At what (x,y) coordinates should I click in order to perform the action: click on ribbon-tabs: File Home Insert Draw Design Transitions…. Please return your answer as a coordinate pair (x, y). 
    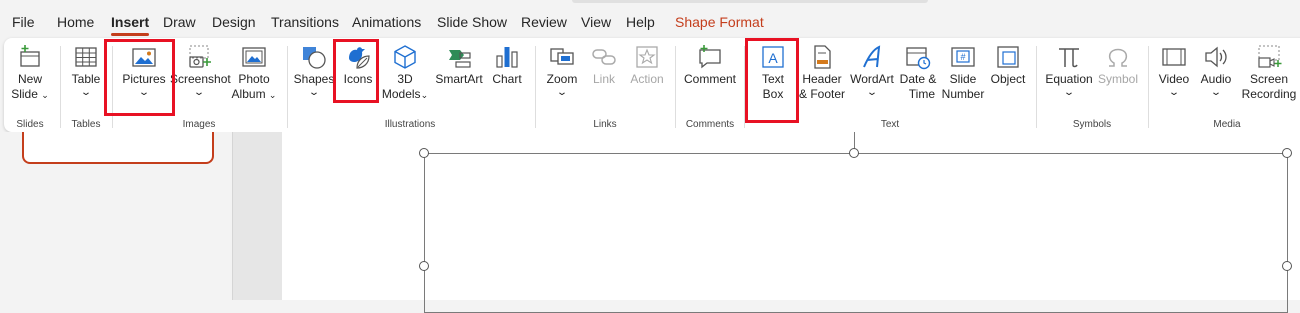
    Looking at the image, I should click on (650, 23).